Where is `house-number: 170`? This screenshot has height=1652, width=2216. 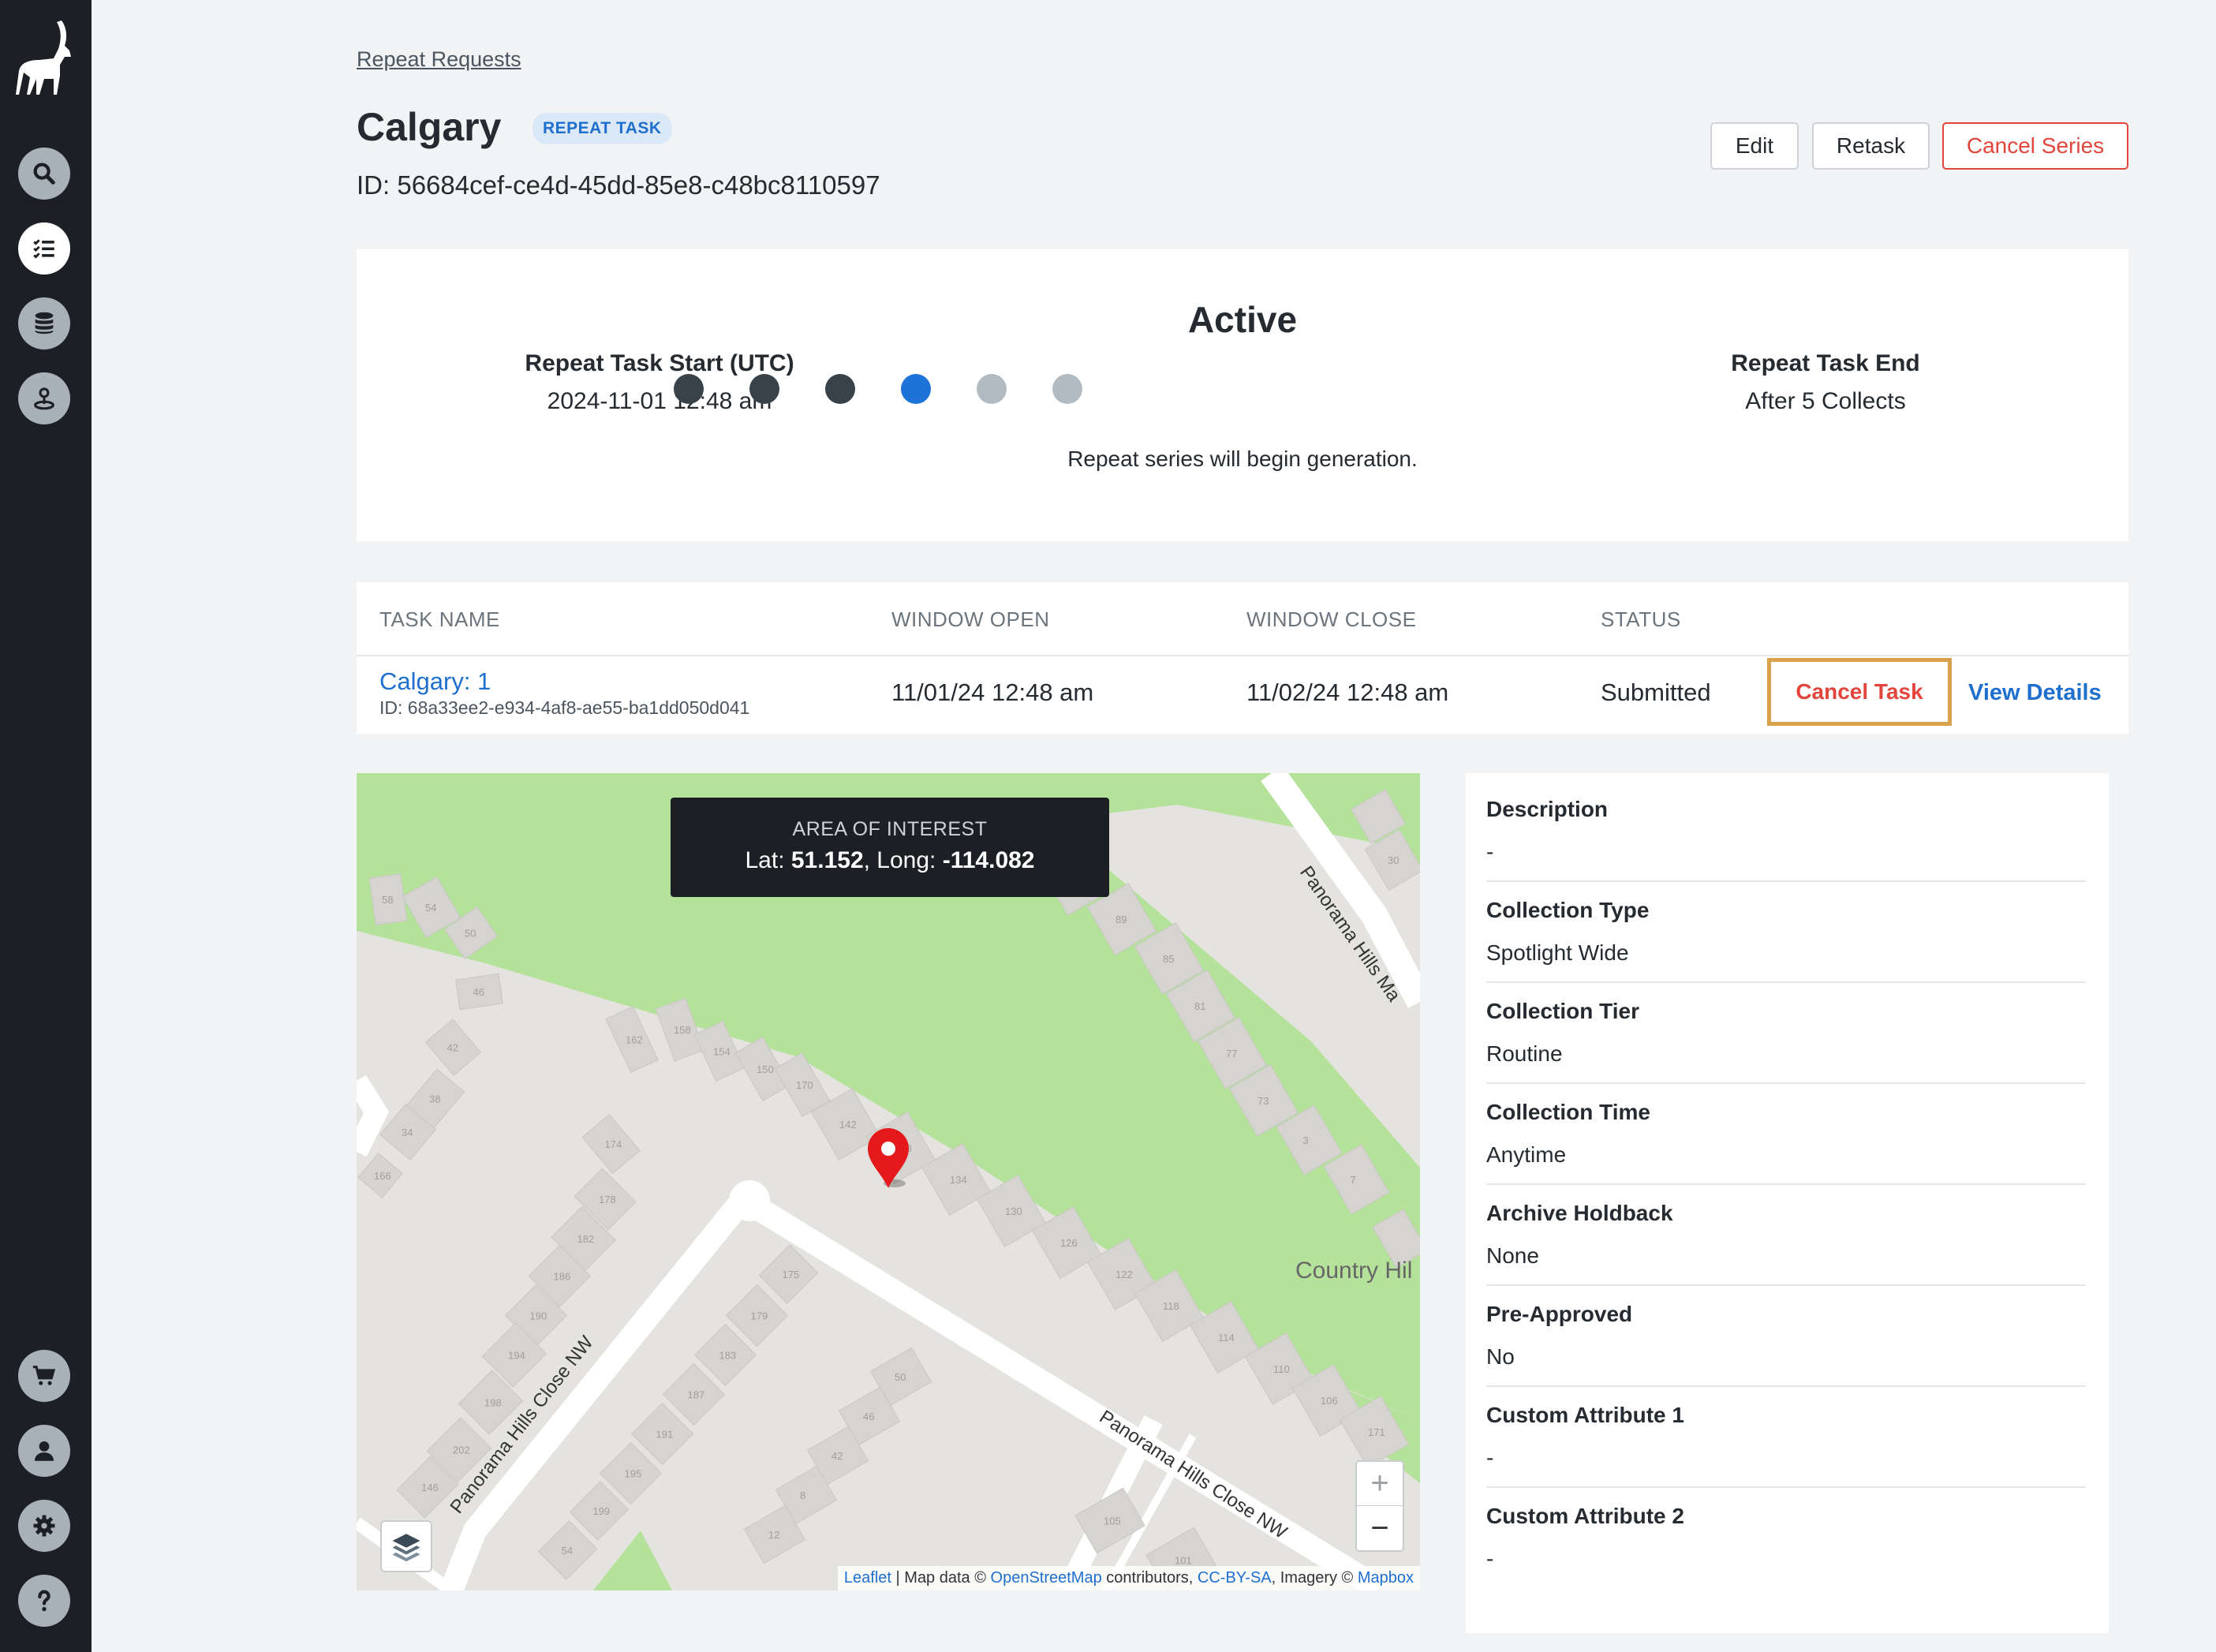
house-number: 170 is located at coordinates (804, 1085).